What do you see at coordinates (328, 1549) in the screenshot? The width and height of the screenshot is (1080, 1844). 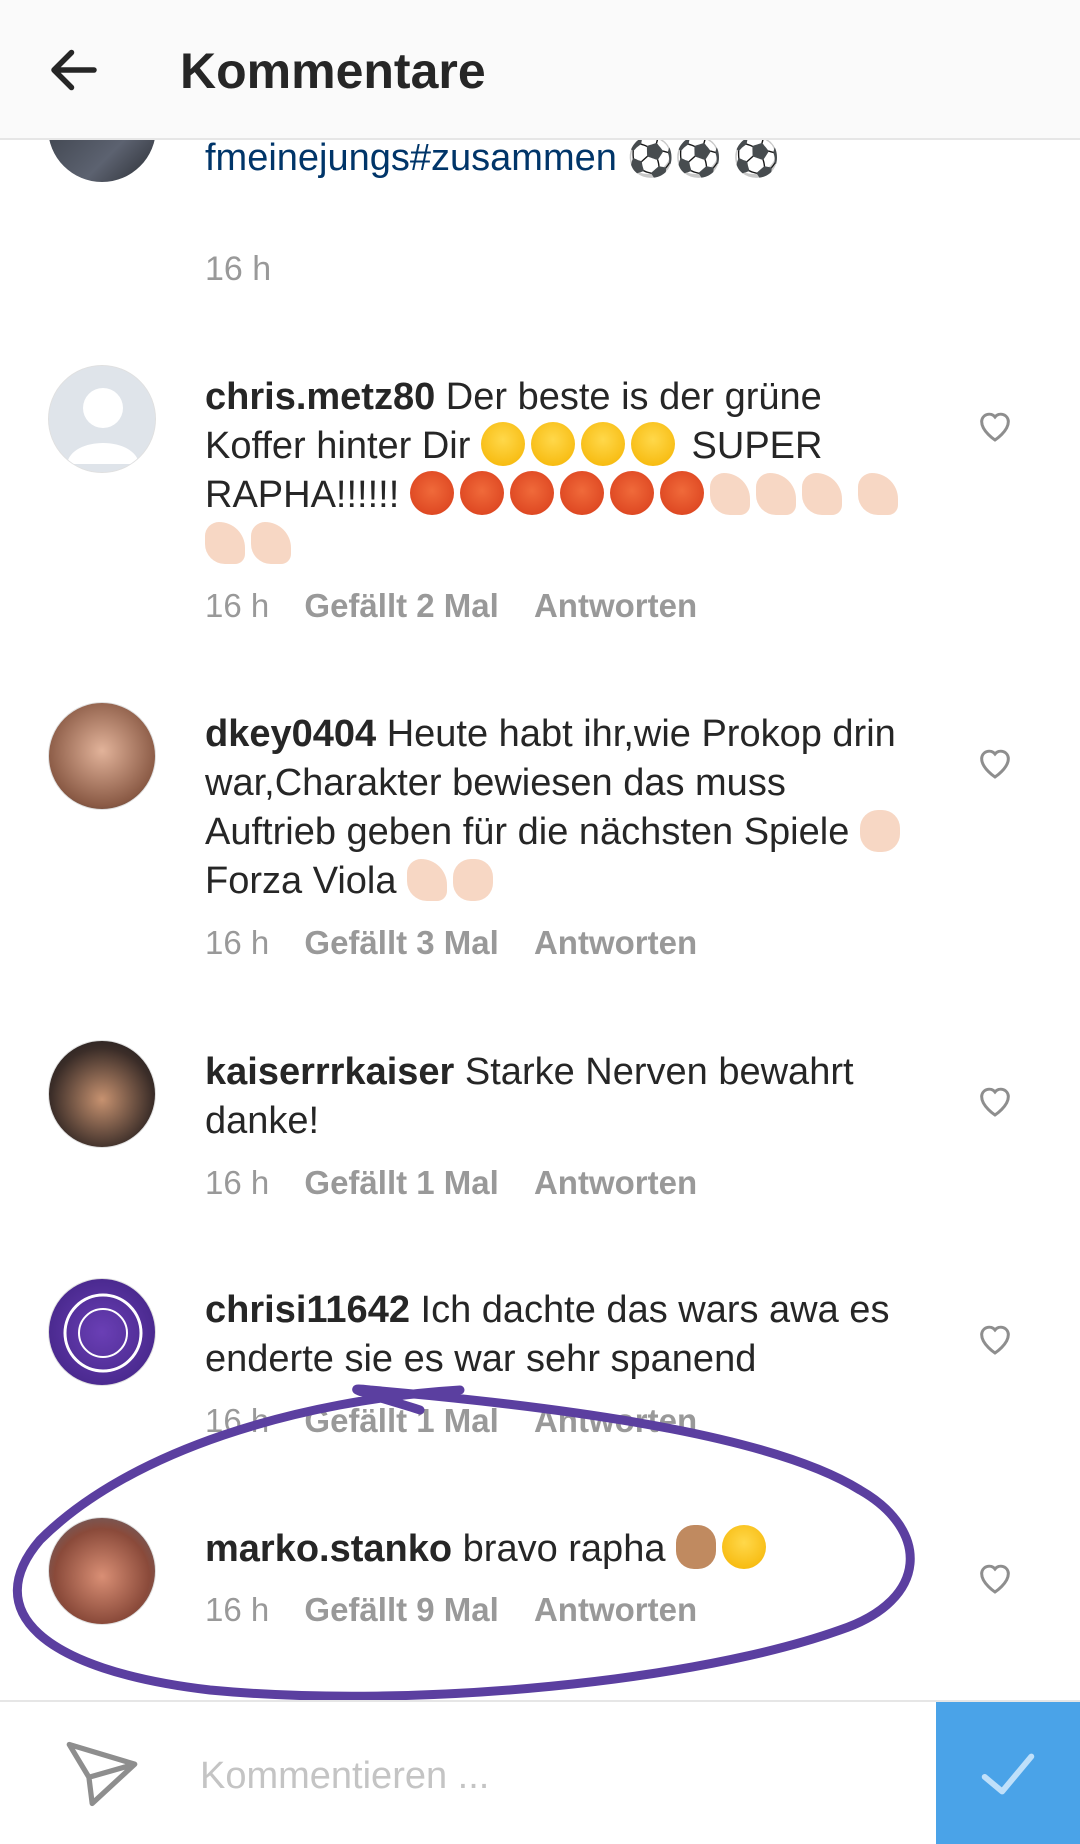 I see `comment-username: marko.stanko` at bounding box center [328, 1549].